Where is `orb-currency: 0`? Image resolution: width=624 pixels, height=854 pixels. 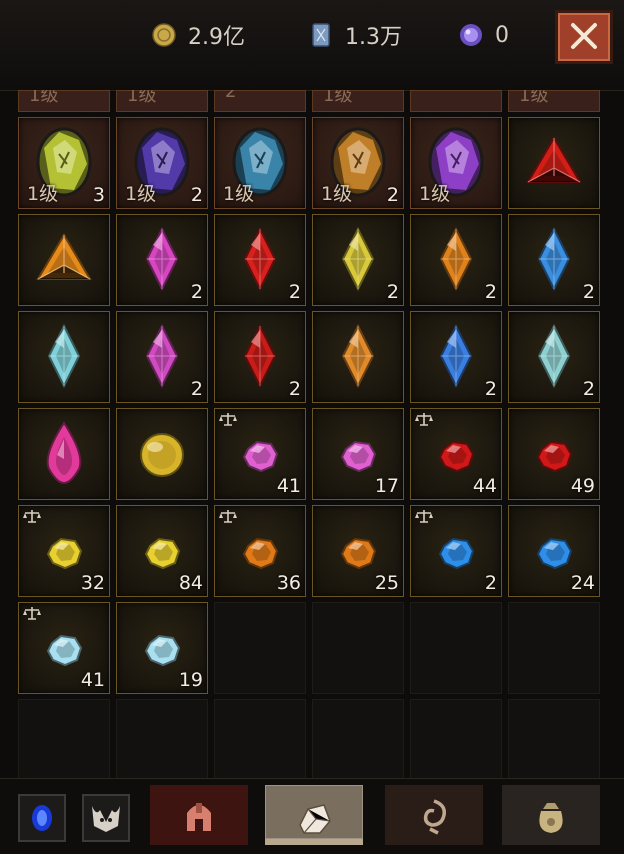
orb-currency: 0 is located at coordinates (484, 35).